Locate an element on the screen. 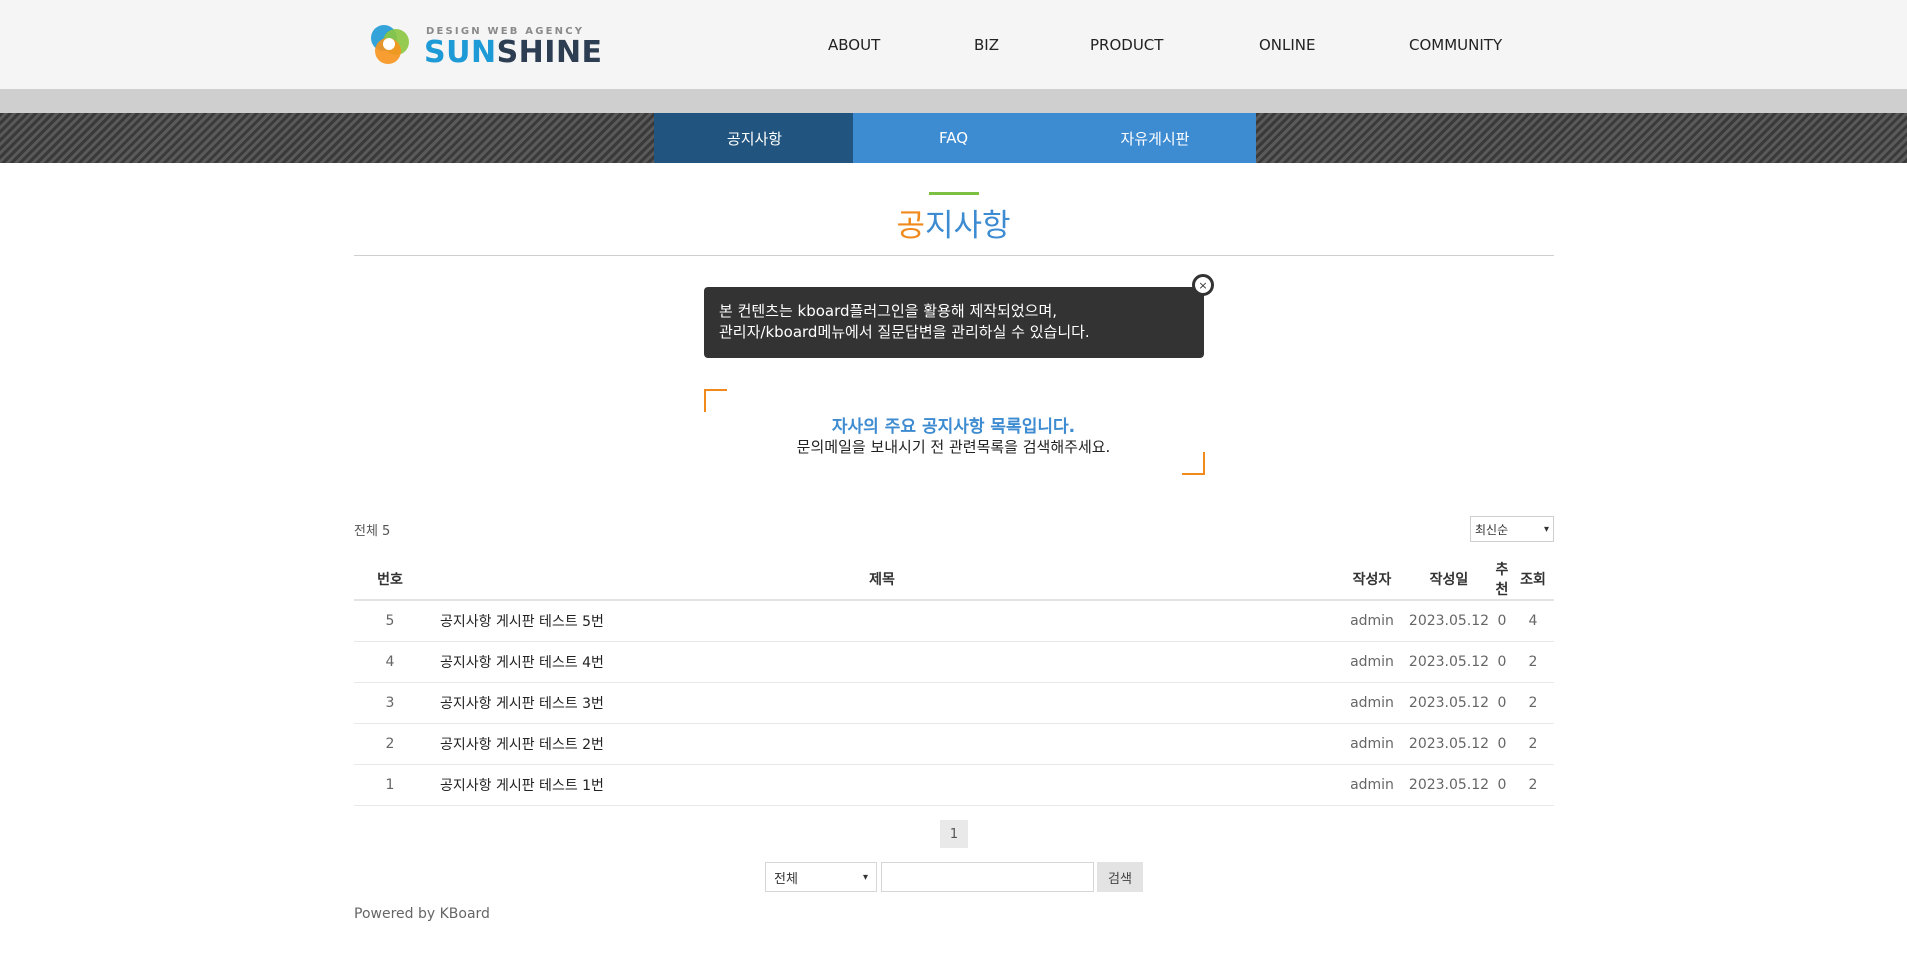 The image size is (1907, 957). total-count: 전체 5 is located at coordinates (372, 531).